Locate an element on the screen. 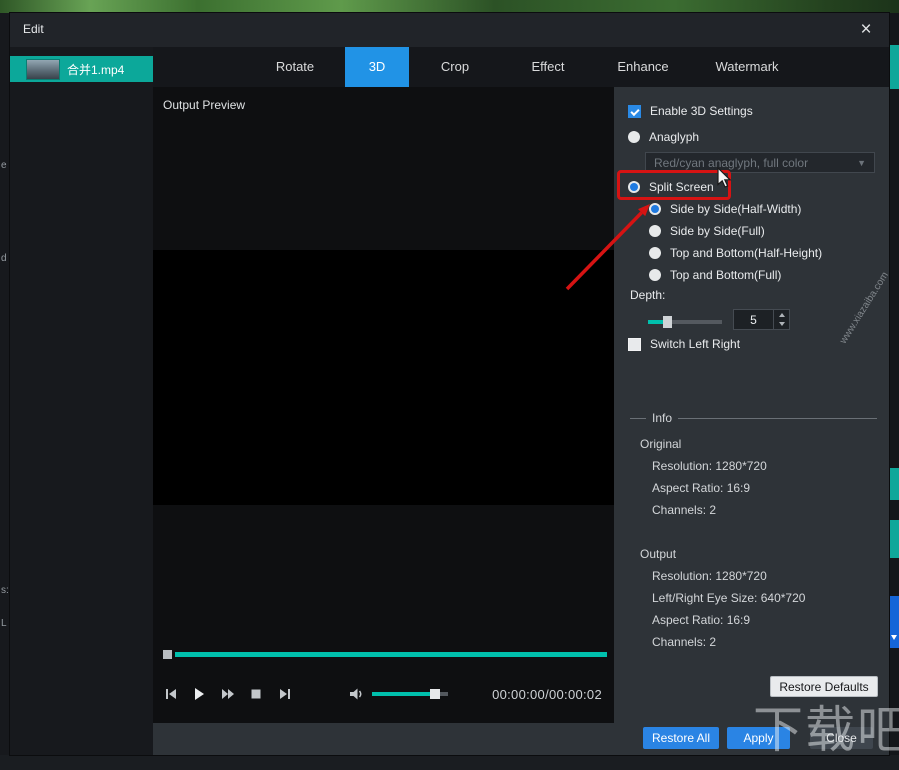 The height and width of the screenshot is (770, 899). info-section-divider: Info is located at coordinates (753, 418).